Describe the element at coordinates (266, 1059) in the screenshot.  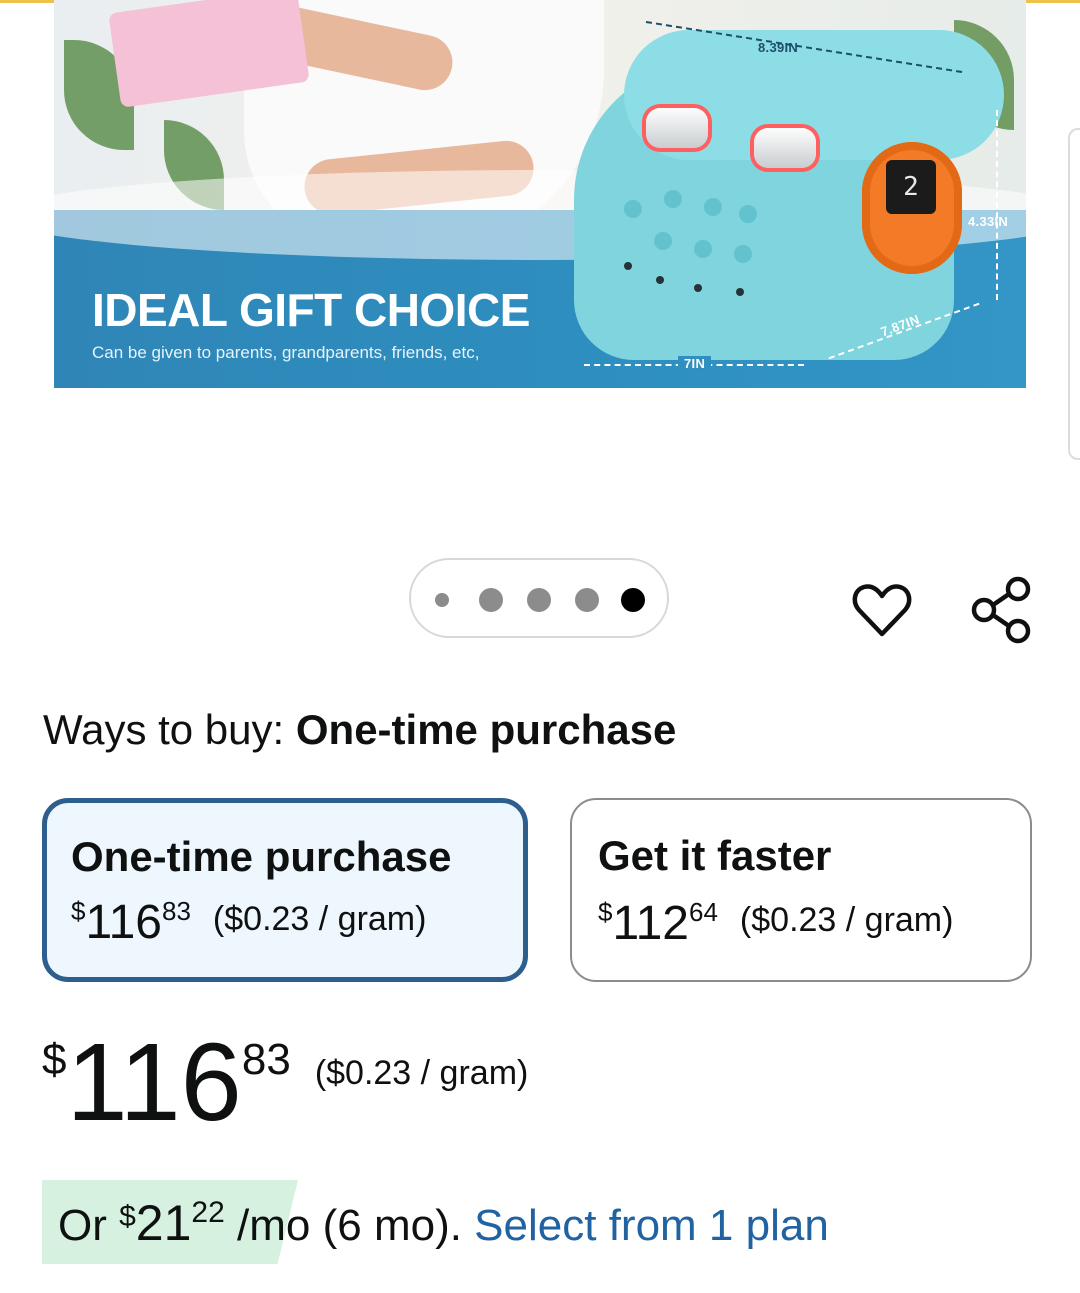
I see `price-fraction: 83` at that location.